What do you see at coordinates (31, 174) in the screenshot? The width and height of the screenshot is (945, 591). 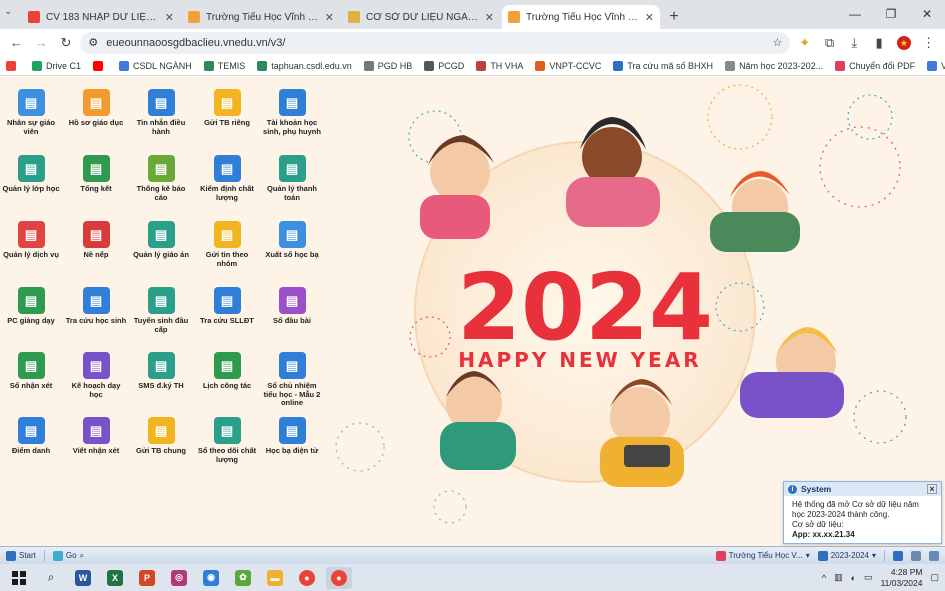 I see `app-tile: ▤ Quản lý lớp học` at bounding box center [31, 174].